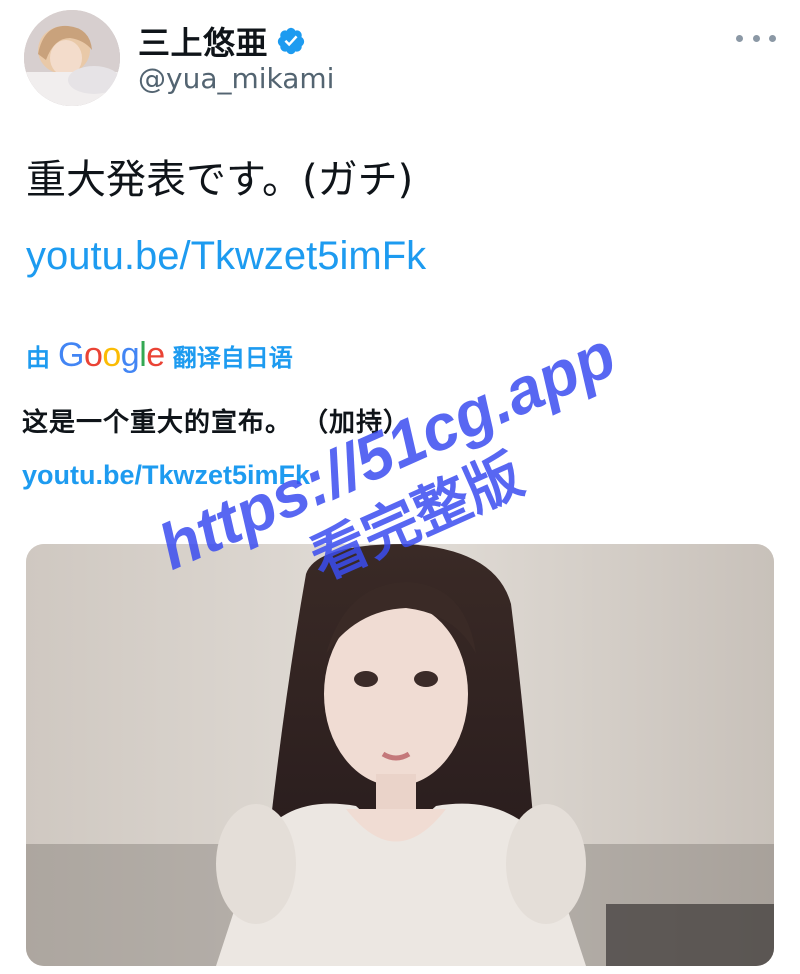 The height and width of the screenshot is (974, 800). I want to click on translation-suffix: 翻译自日语, so click(233, 355).